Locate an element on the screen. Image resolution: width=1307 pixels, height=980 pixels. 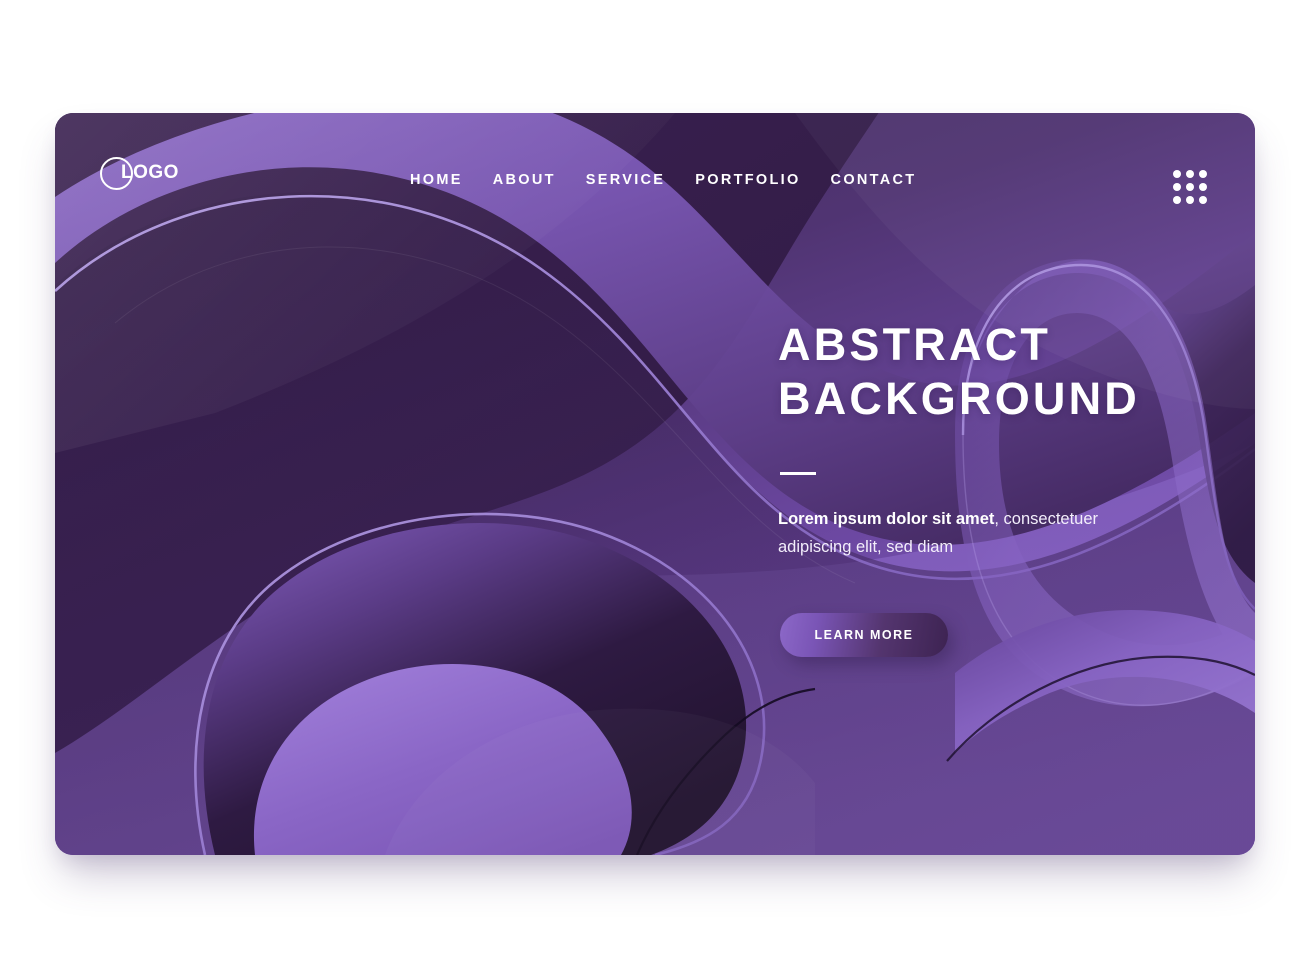
page-title: ABSTRACT BACKGROUND is located at coordinates (988, 372).